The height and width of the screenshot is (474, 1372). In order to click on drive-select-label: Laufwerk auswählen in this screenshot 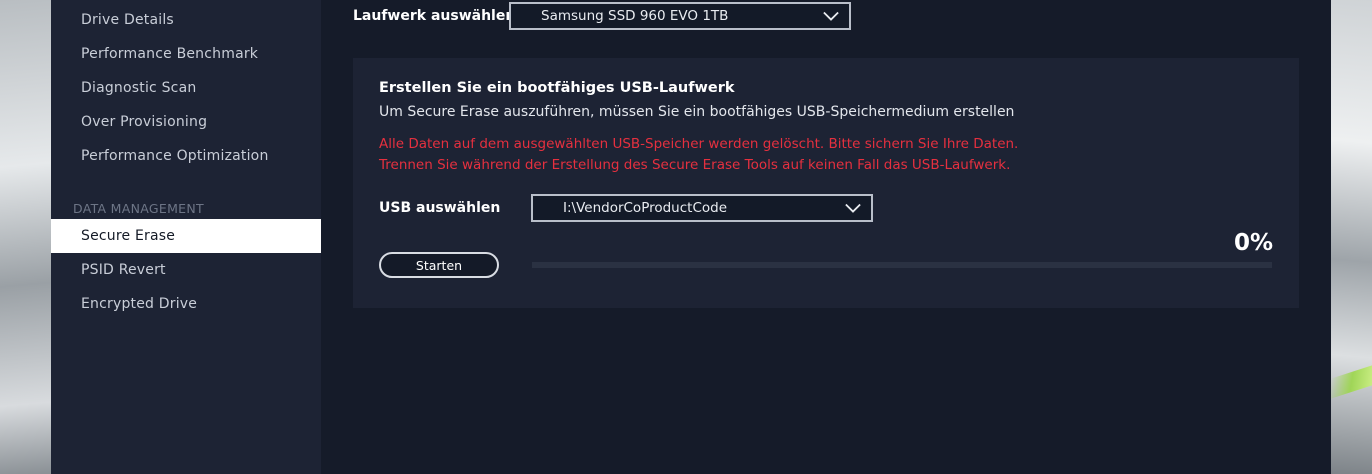, I will do `click(434, 16)`.